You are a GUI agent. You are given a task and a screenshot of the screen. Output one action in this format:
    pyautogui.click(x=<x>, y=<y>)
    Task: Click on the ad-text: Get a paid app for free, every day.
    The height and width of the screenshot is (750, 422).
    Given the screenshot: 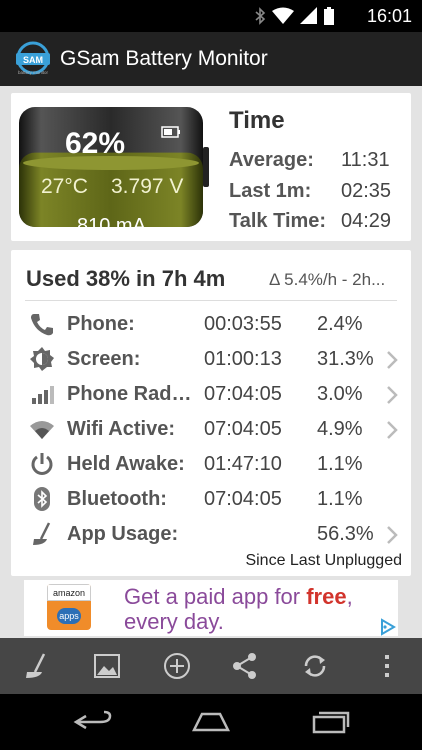 What is the action you would take?
    pyautogui.click(x=238, y=609)
    